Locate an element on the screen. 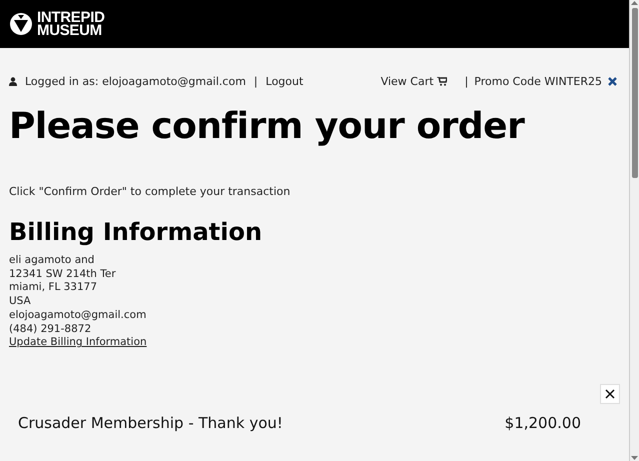 The height and width of the screenshot is (461, 639). section-heading: Billing Information is located at coordinates (136, 232).